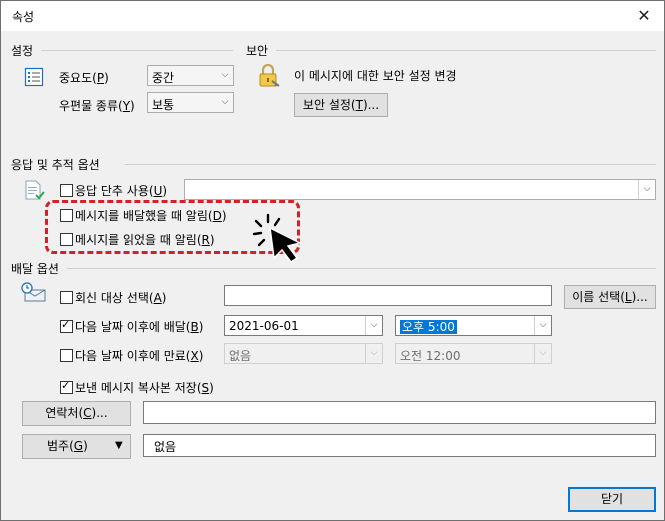 This screenshot has width=665, height=521. Describe the element at coordinates (399, 445) in the screenshot. I see `categories-input: 없음` at that location.